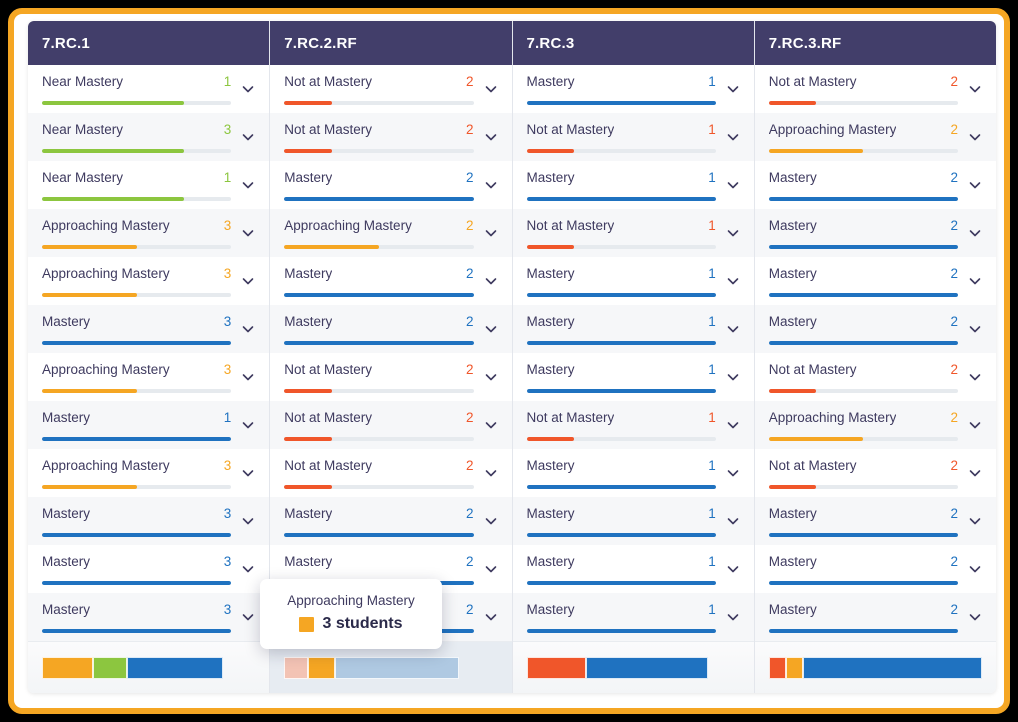 The height and width of the screenshot is (722, 1018). Describe the element at coordinates (149, 43) in the screenshot. I see `column-header: 7.RC.1` at that location.